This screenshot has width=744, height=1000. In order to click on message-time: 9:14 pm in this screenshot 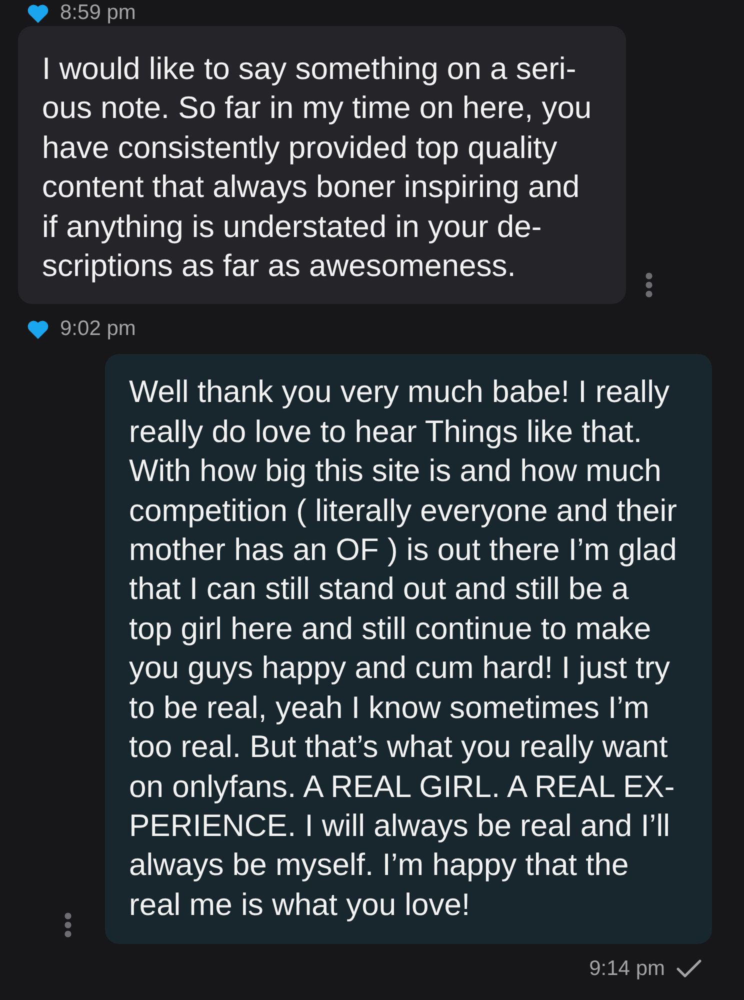, I will do `click(627, 969)`.